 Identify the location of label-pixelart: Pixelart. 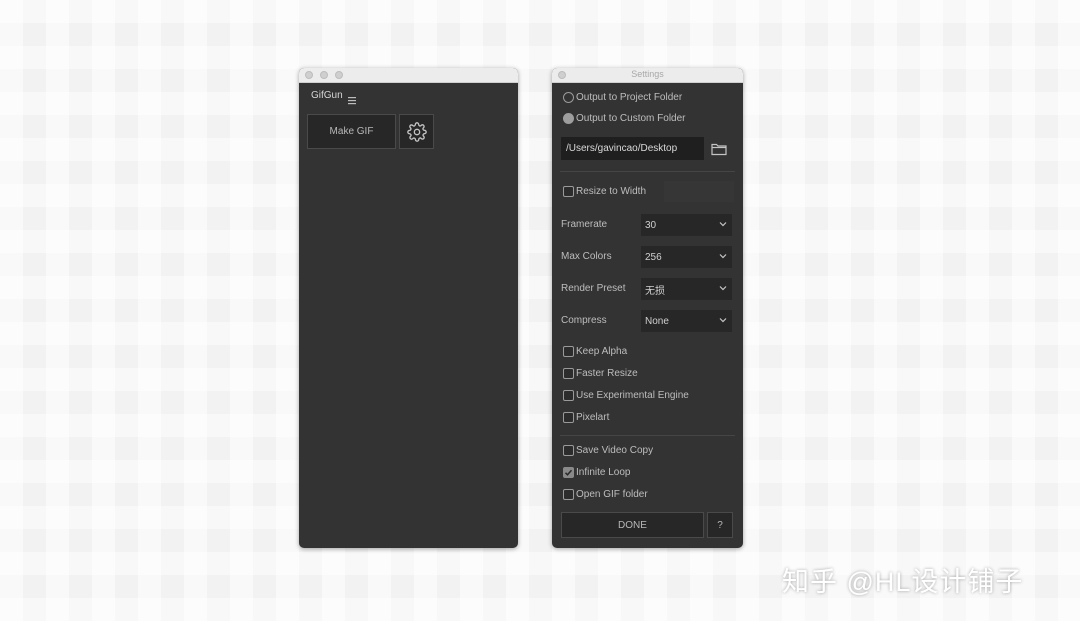
(593, 417).